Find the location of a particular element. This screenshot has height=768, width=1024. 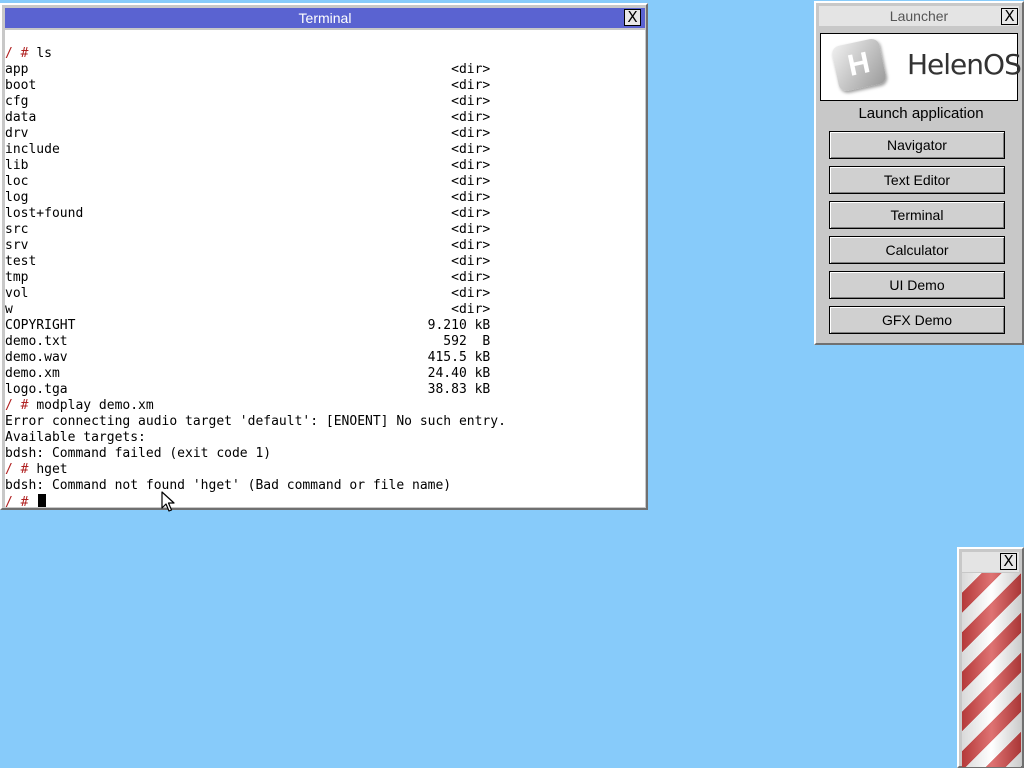

terminal-line-text: hget is located at coordinates (52, 469).